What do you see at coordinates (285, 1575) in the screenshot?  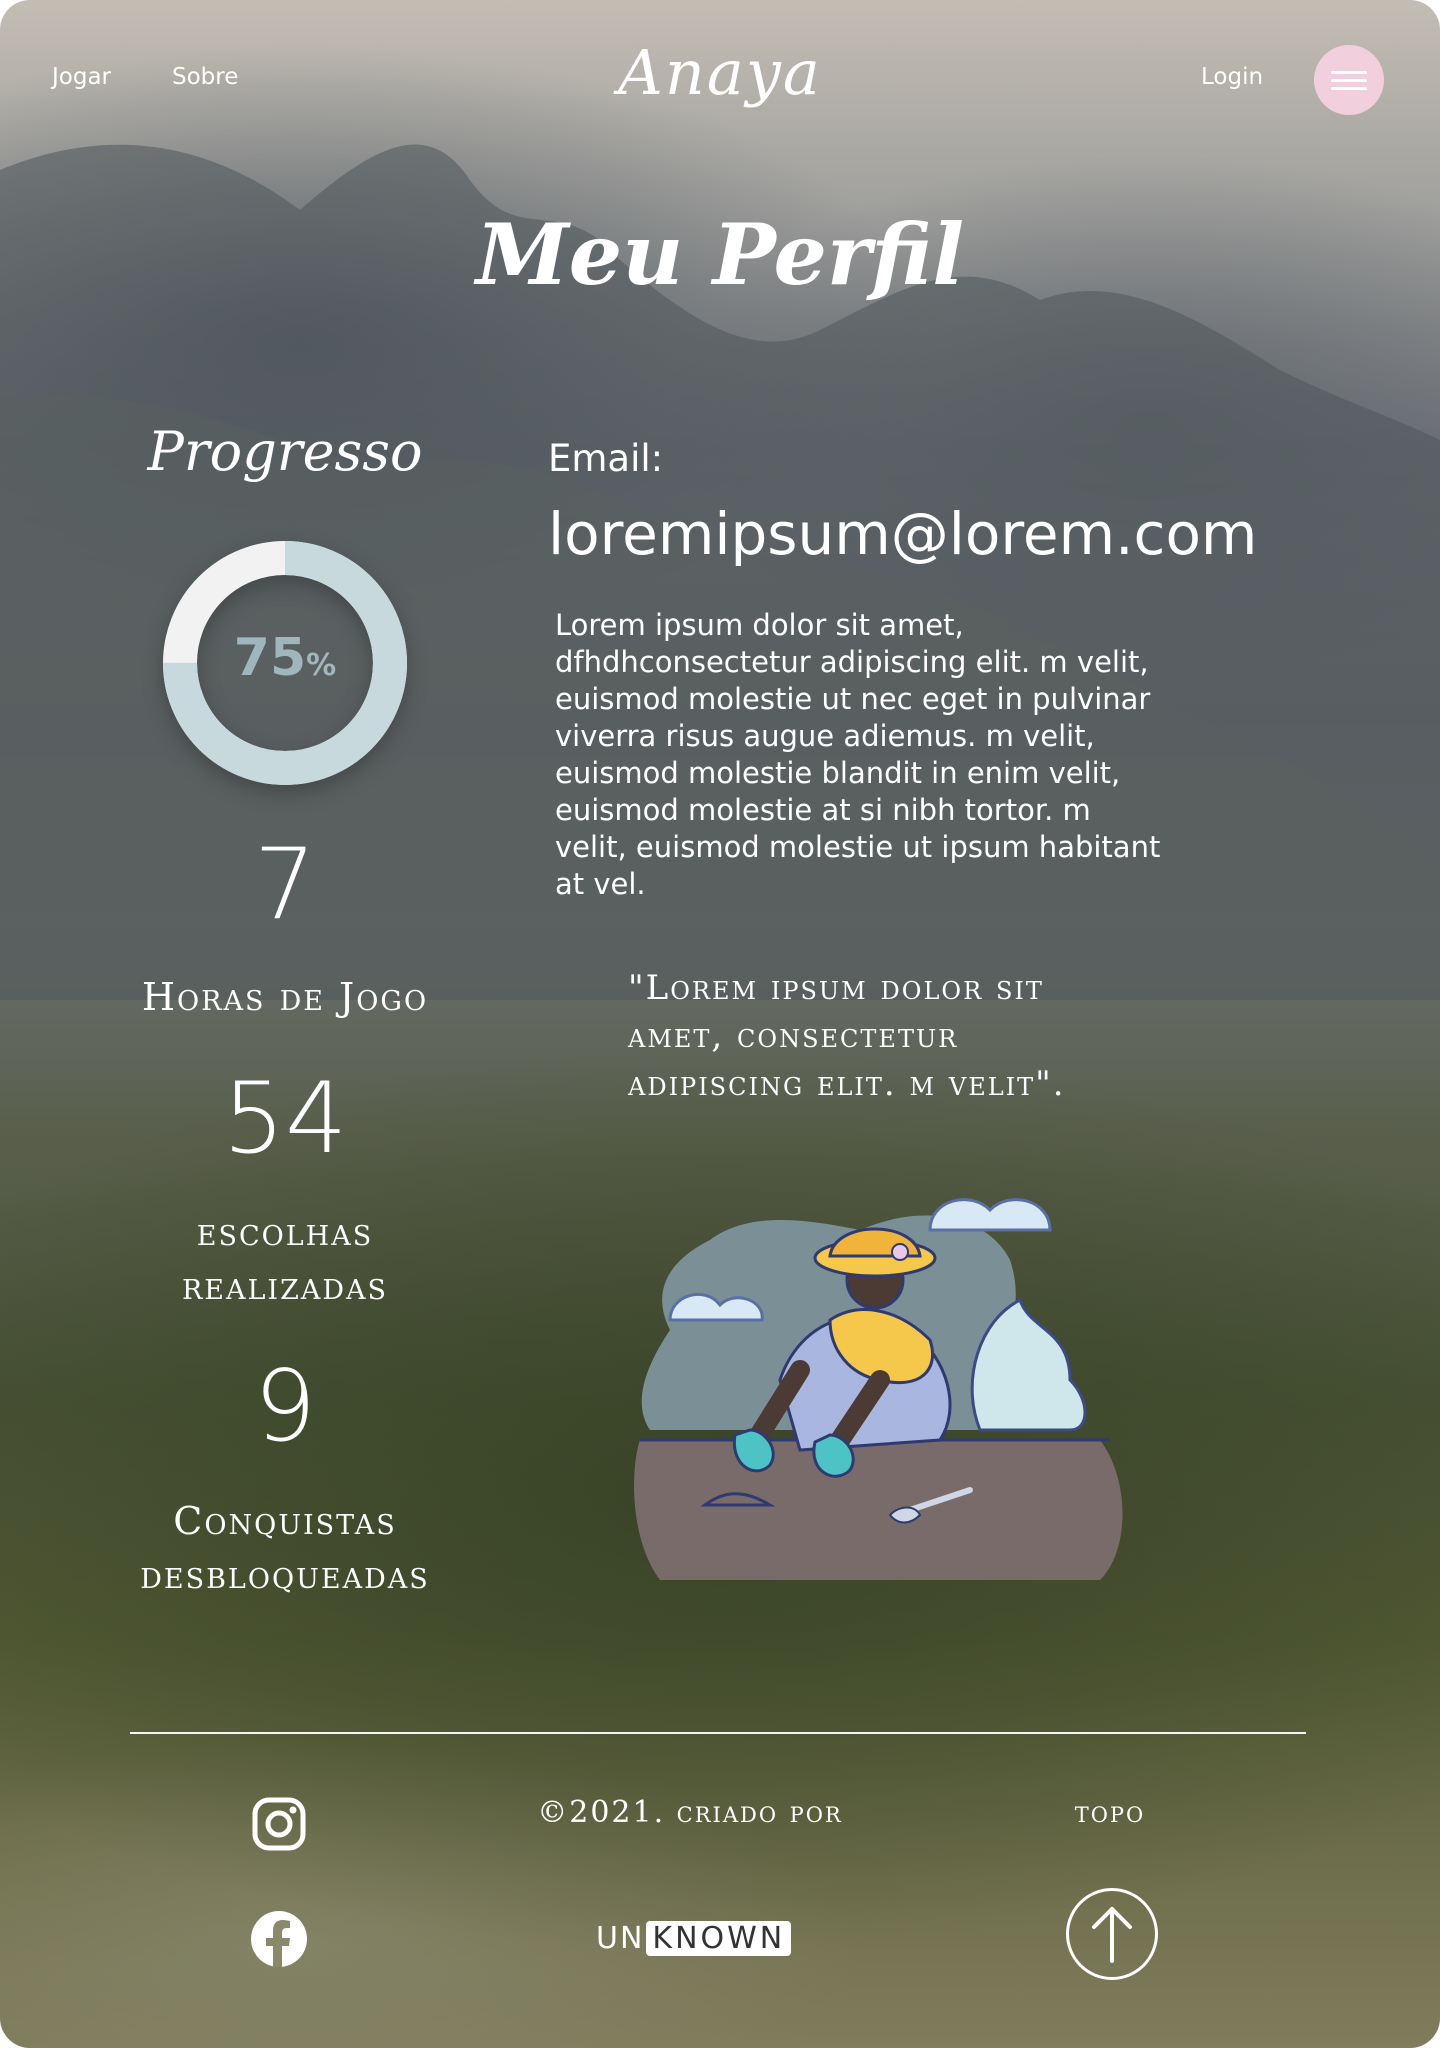 I see `stat-achievements-caption-line: desbloqueadas` at bounding box center [285, 1575].